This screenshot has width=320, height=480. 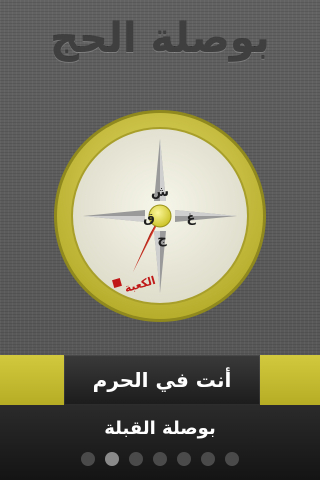 I want to click on direction-south: ج, so click(x=162, y=239).